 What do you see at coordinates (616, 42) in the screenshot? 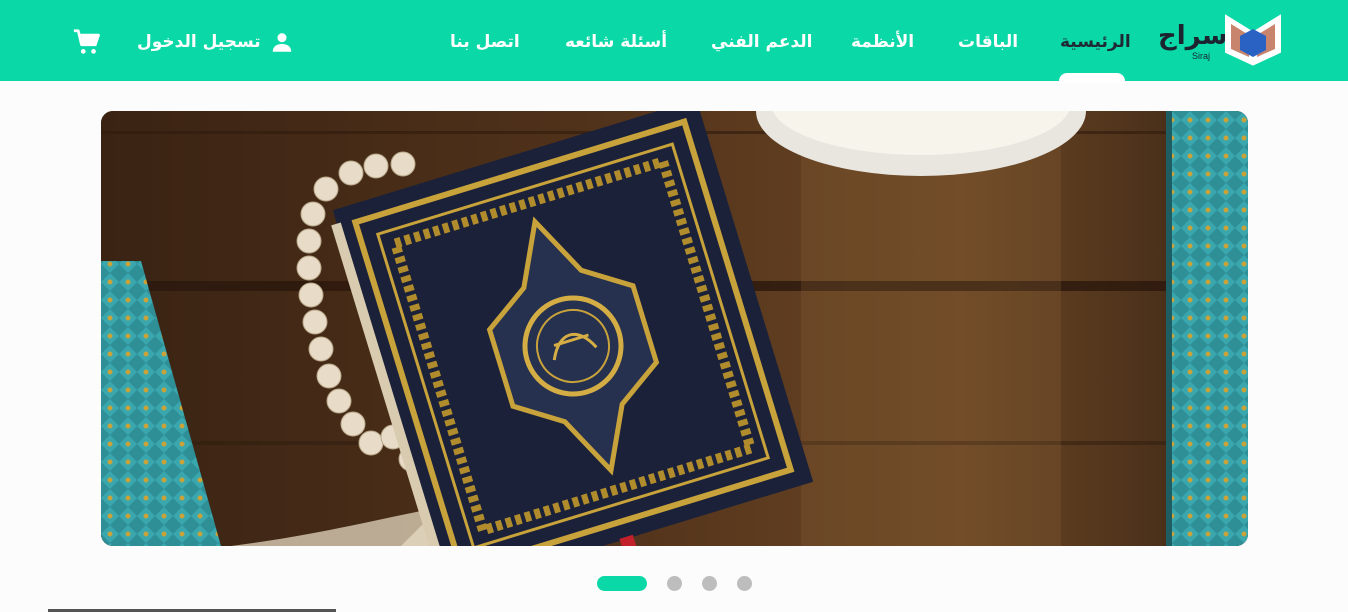
I see `nav-faq: أسئلة شائعه` at bounding box center [616, 42].